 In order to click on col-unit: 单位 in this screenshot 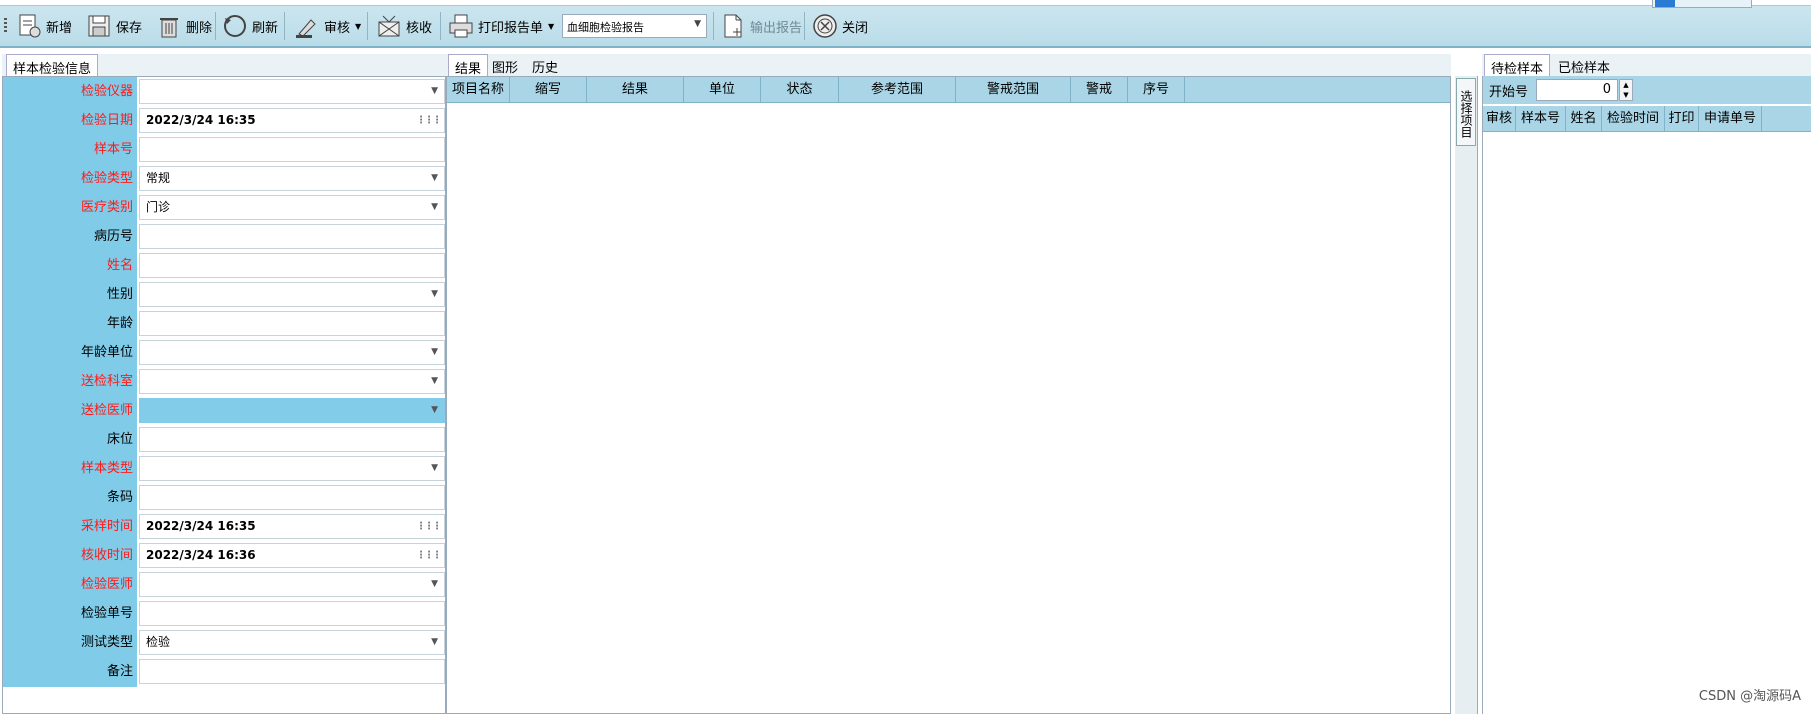, I will do `click(722, 90)`.